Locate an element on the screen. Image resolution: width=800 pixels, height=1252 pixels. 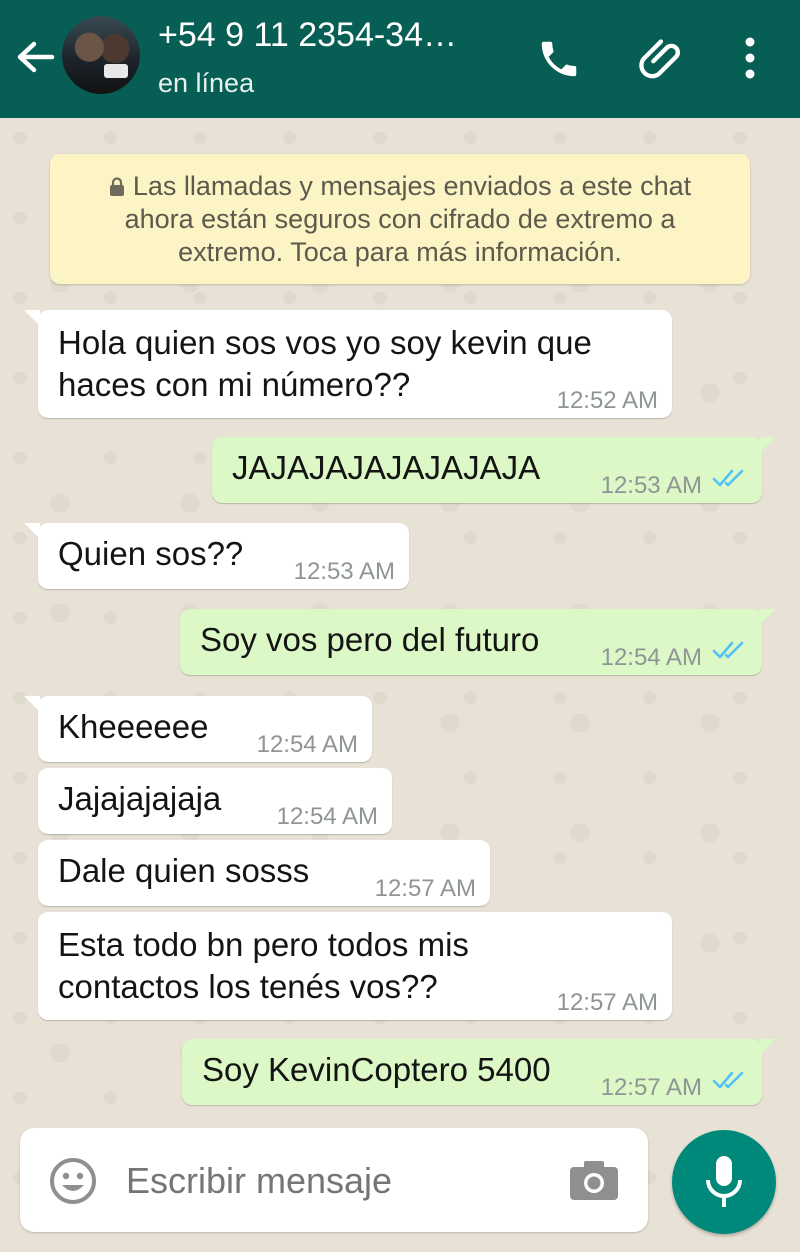
message-incoming: Jajajajajaja 12:54 AM is located at coordinates (215, 801).